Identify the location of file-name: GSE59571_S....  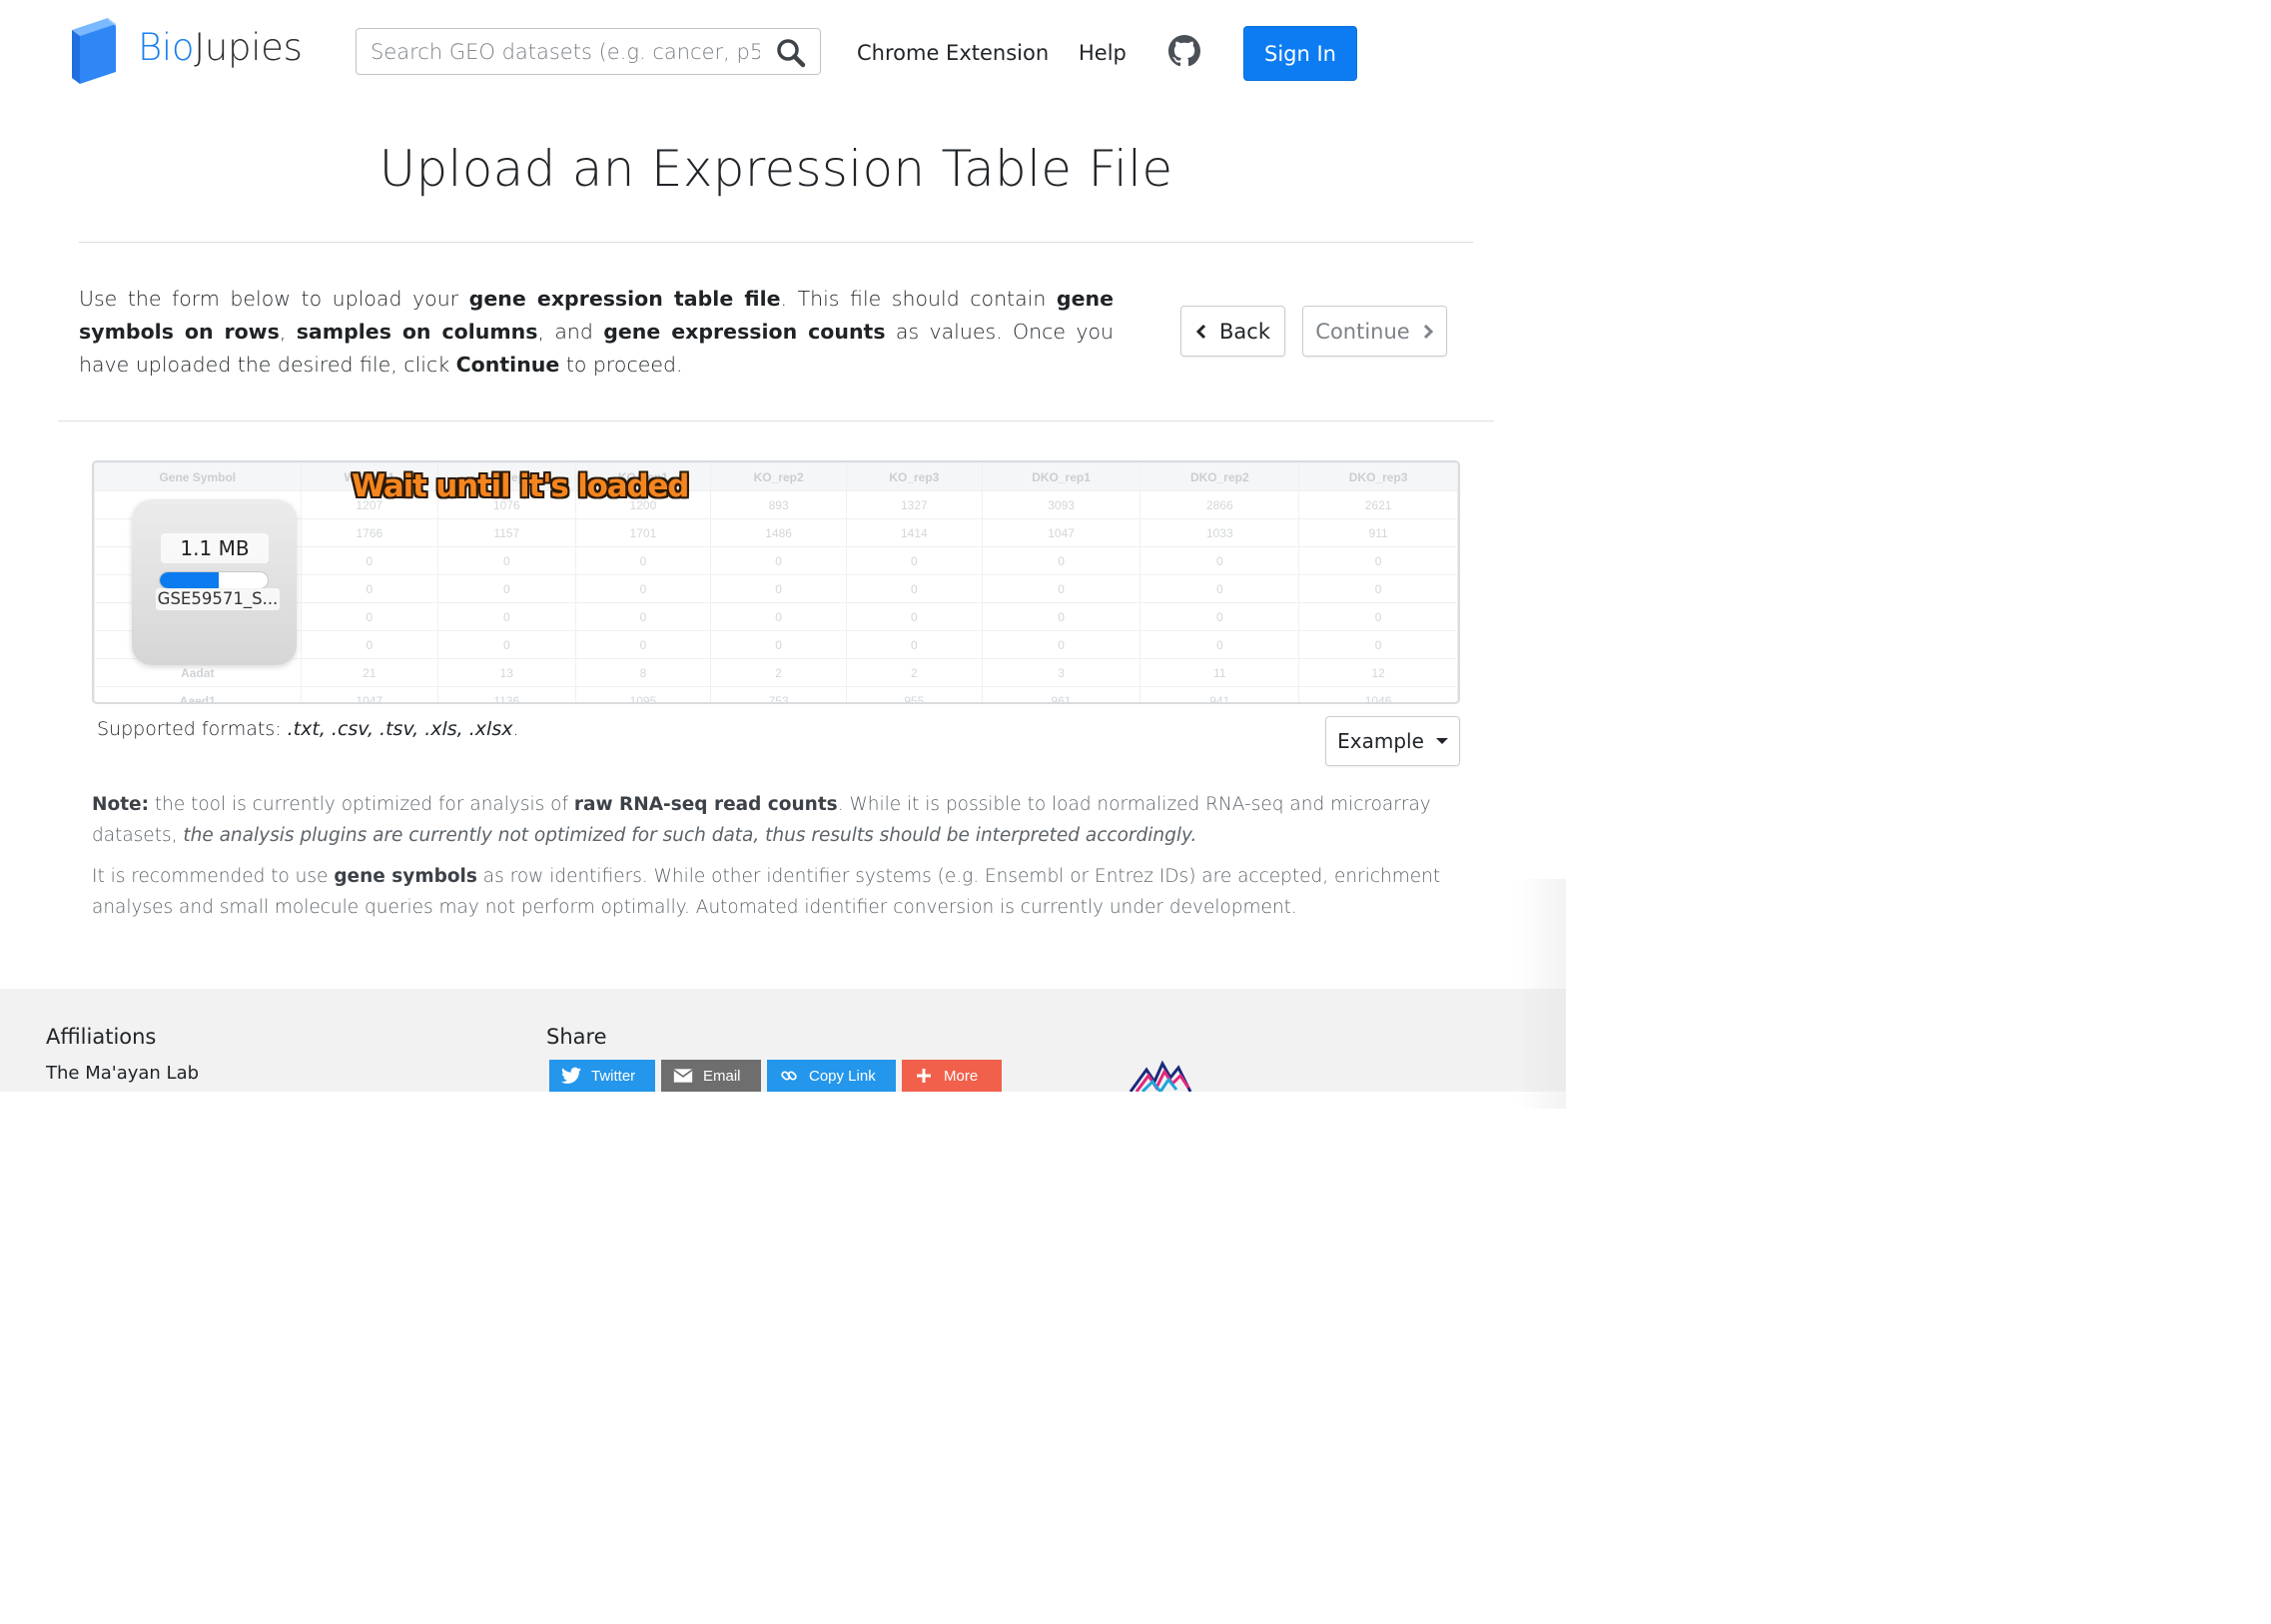
(218, 599).